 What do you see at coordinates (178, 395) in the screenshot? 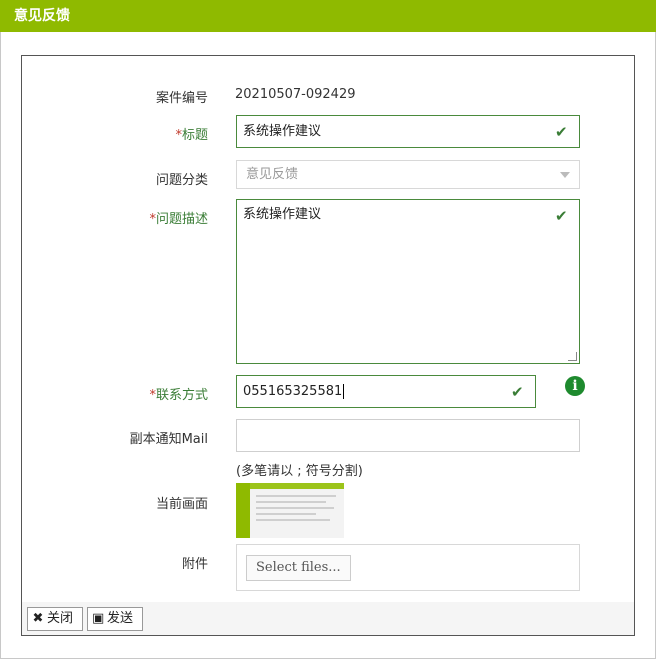
I see `contact-label: *联系方式` at bounding box center [178, 395].